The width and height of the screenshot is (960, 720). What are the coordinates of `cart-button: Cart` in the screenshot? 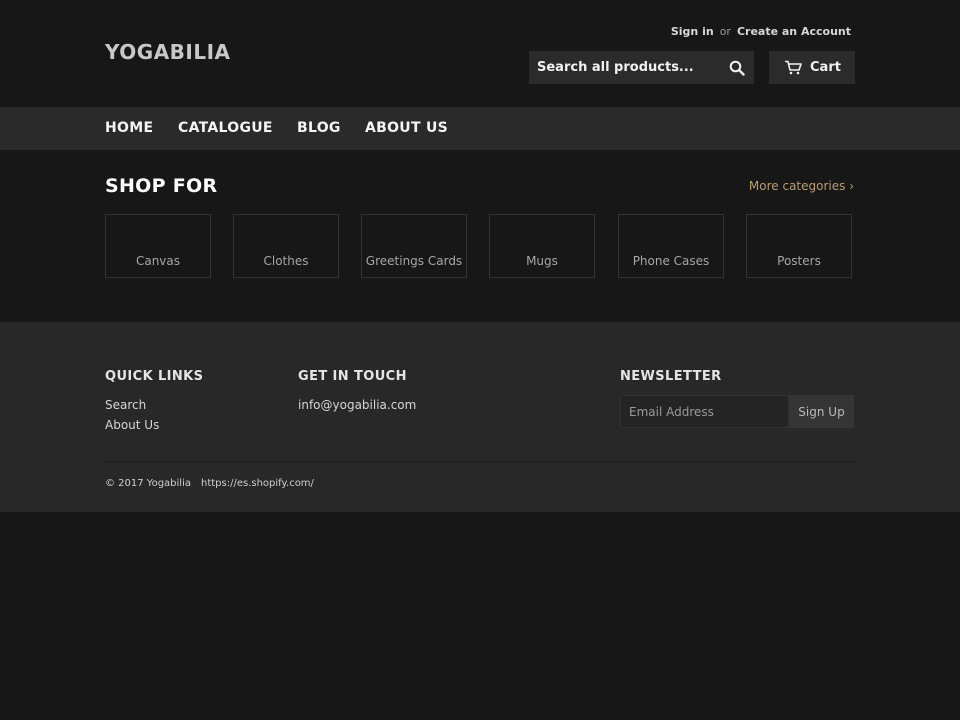 It's located at (812, 67).